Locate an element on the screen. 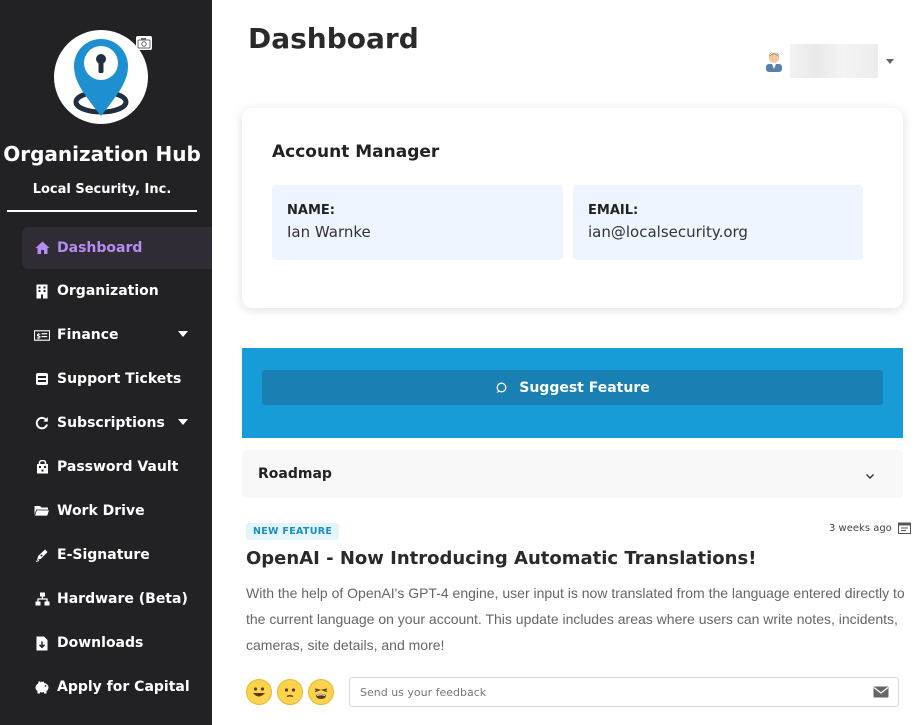 Image resolution: width=924 pixels, height=725 pixels. name-value: Ian Warnke is located at coordinates (329, 232).